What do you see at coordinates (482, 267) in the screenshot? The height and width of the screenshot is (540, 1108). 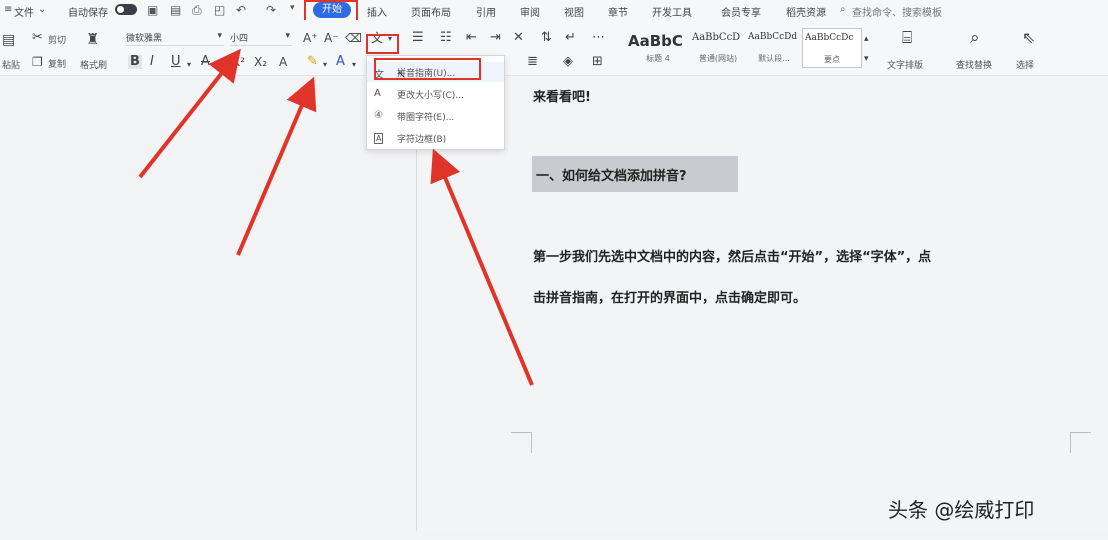 I see `arrow-to-pinyin-menu` at bounding box center [482, 267].